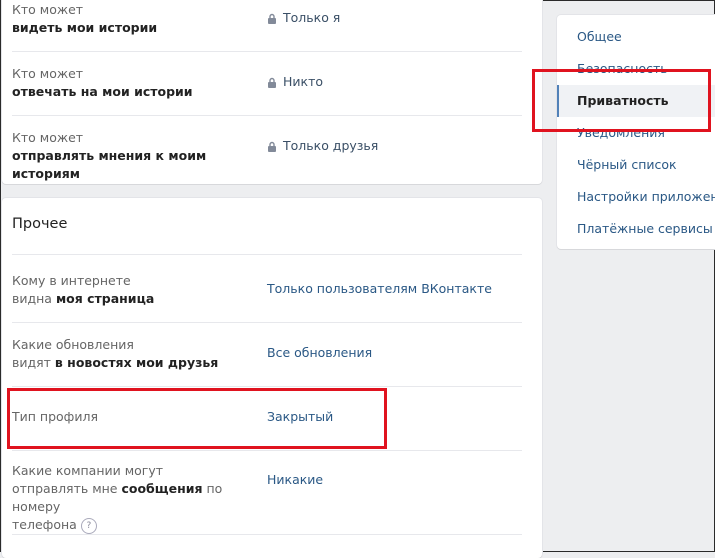 The height and width of the screenshot is (558, 715). I want to click on setting-label: Кому в интернете видна моя страница, so click(83, 289).